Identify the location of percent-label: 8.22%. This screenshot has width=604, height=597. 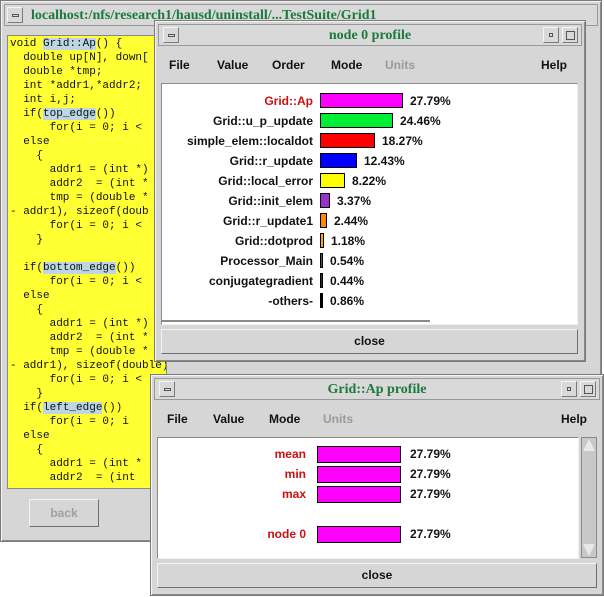
(369, 181).